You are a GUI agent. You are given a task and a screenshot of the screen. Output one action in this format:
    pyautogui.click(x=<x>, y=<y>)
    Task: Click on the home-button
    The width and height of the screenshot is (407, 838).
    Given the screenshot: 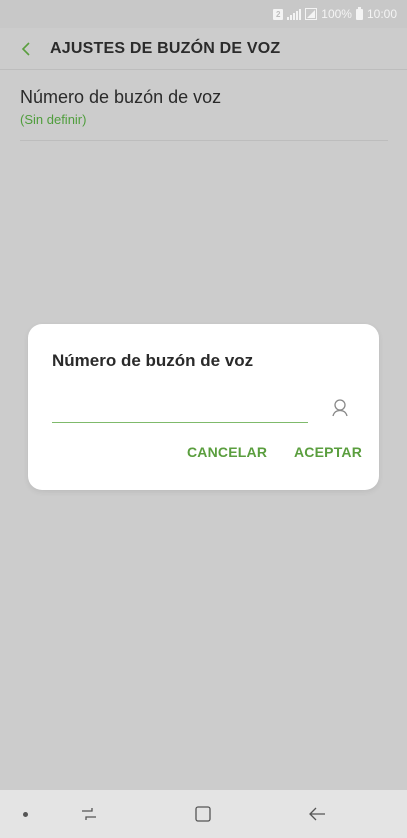 What is the action you would take?
    pyautogui.click(x=203, y=814)
    